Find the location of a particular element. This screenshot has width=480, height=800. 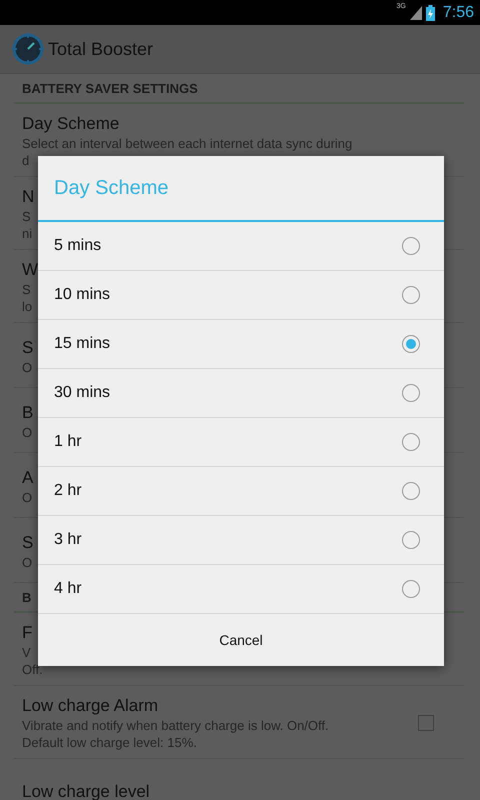

setting-title: F is located at coordinates (27, 633).